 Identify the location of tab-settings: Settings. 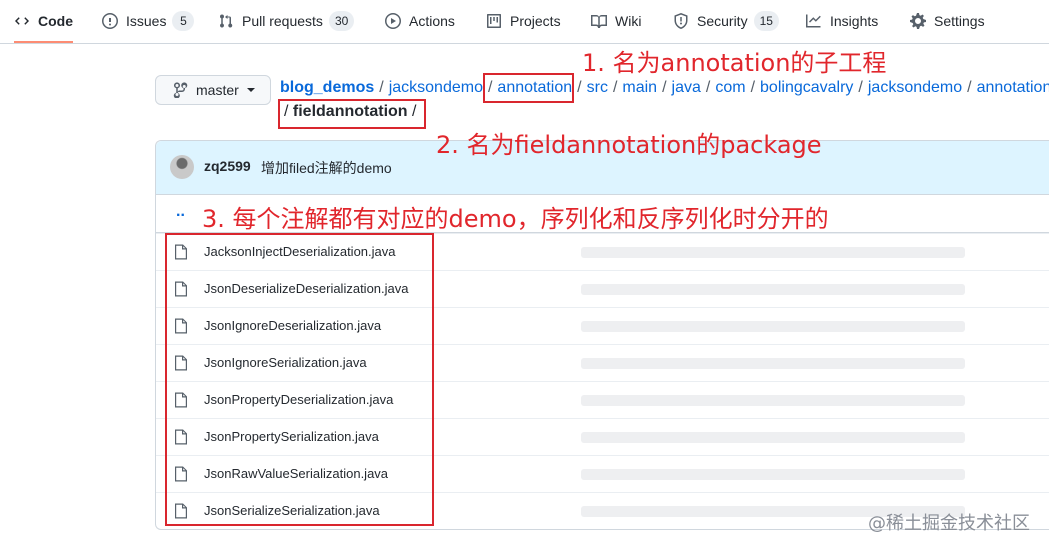
(947, 21).